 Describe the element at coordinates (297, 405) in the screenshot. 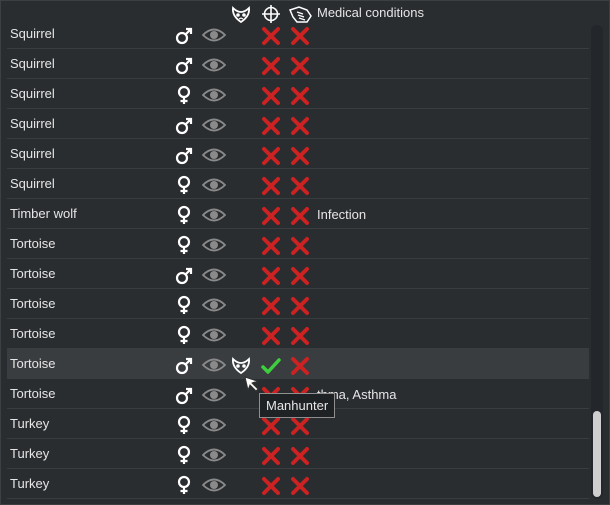

I see `manhunter-tooltip: Manhunter` at that location.